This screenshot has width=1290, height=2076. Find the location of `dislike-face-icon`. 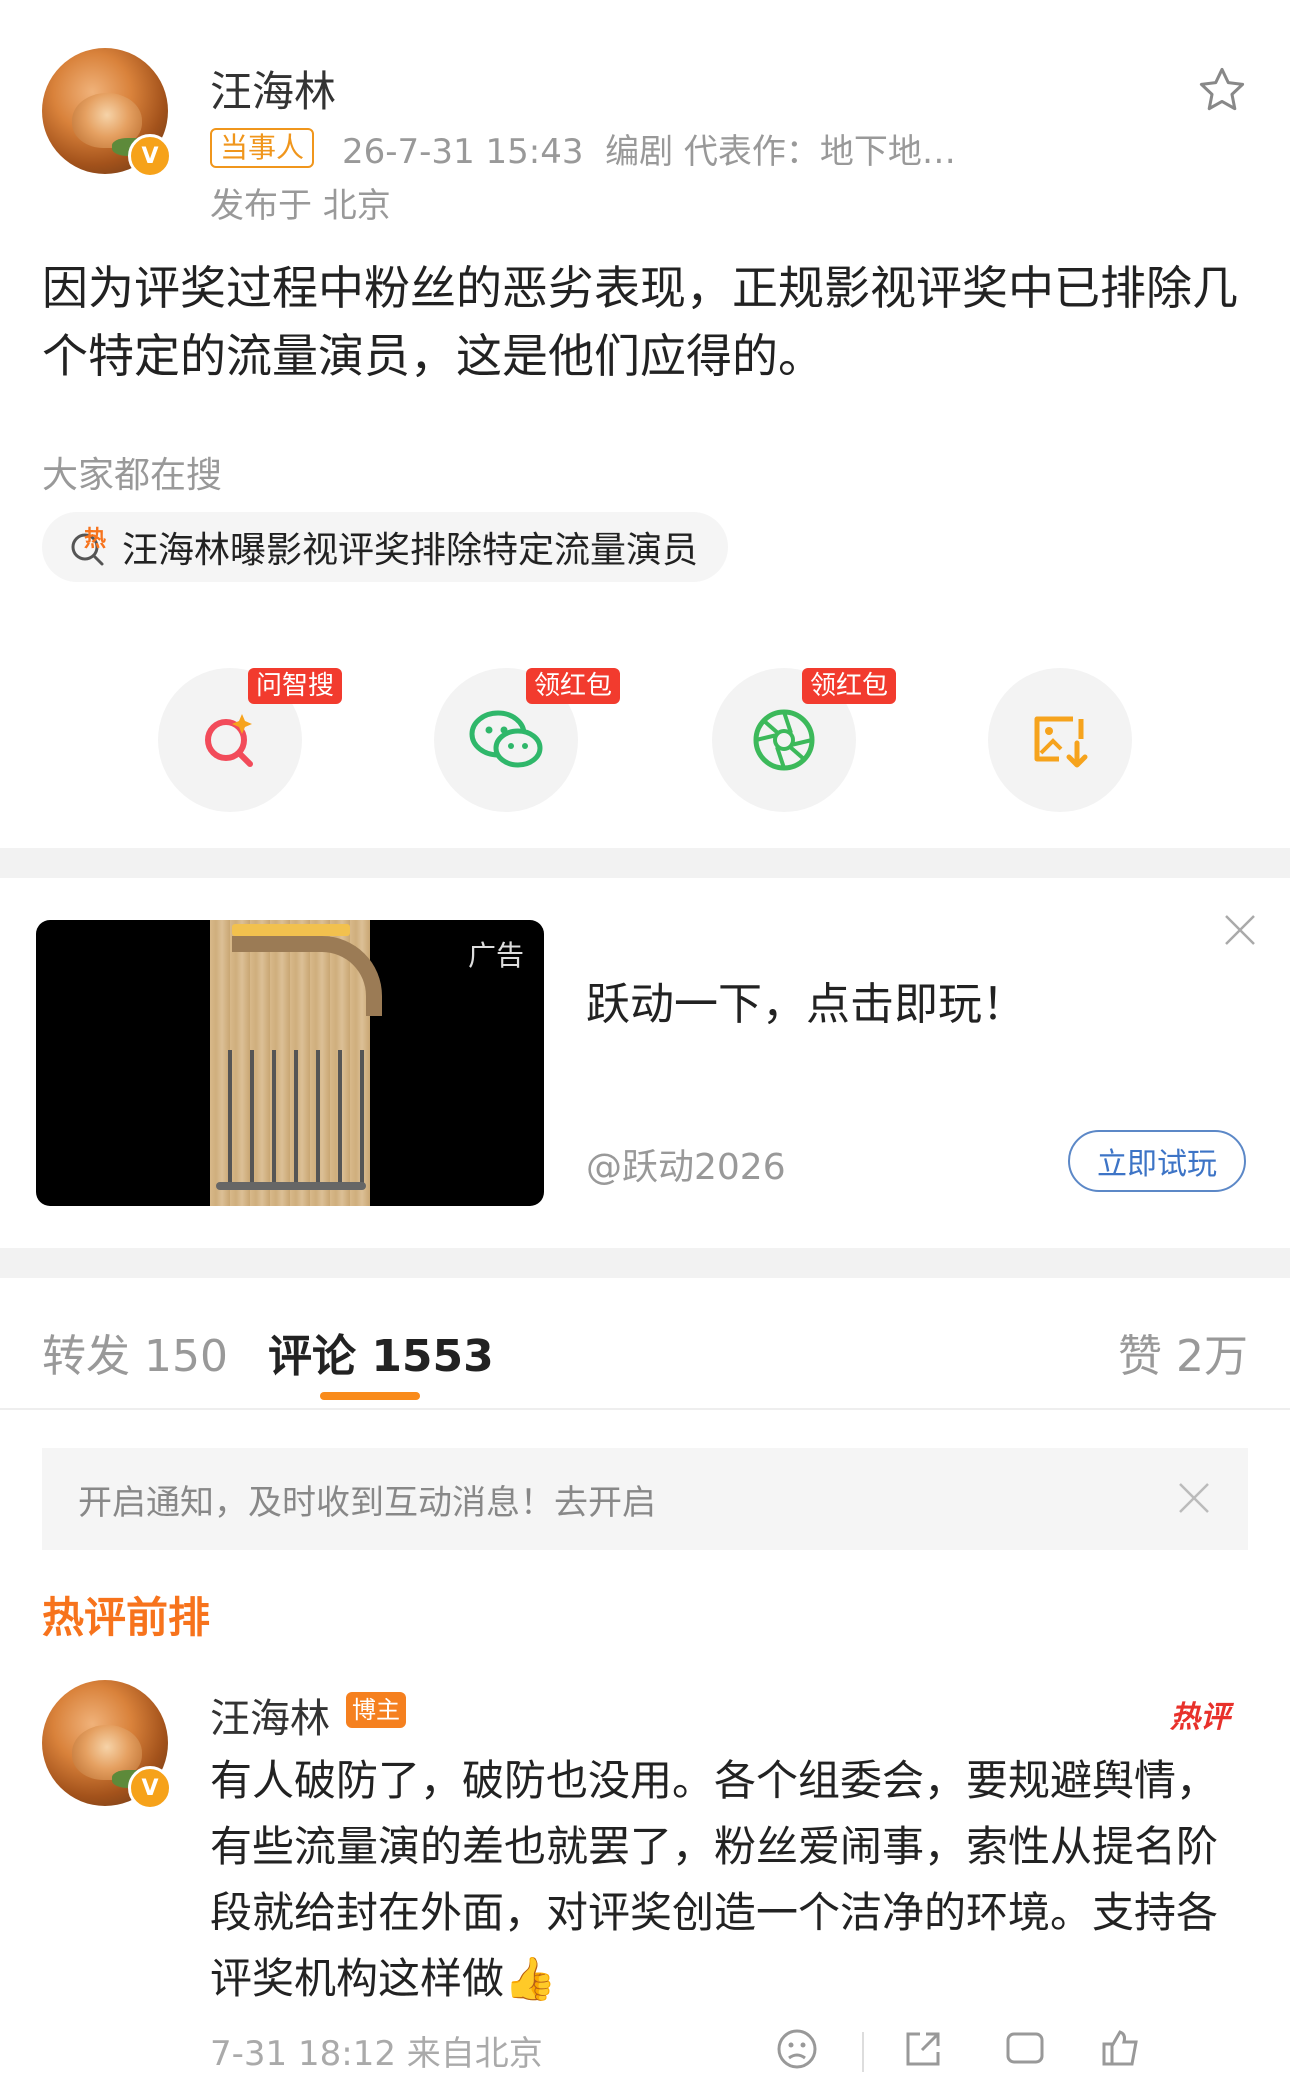

dislike-face-icon is located at coordinates (797, 2049).